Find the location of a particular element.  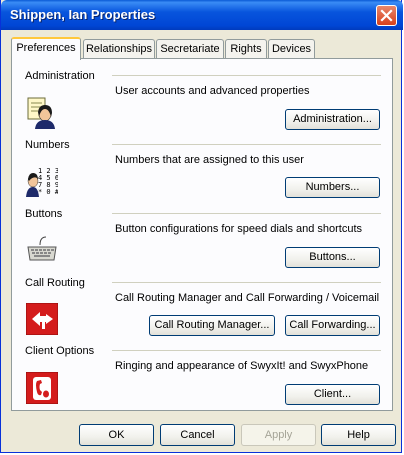

cancel-button: Cancel is located at coordinates (197, 435).